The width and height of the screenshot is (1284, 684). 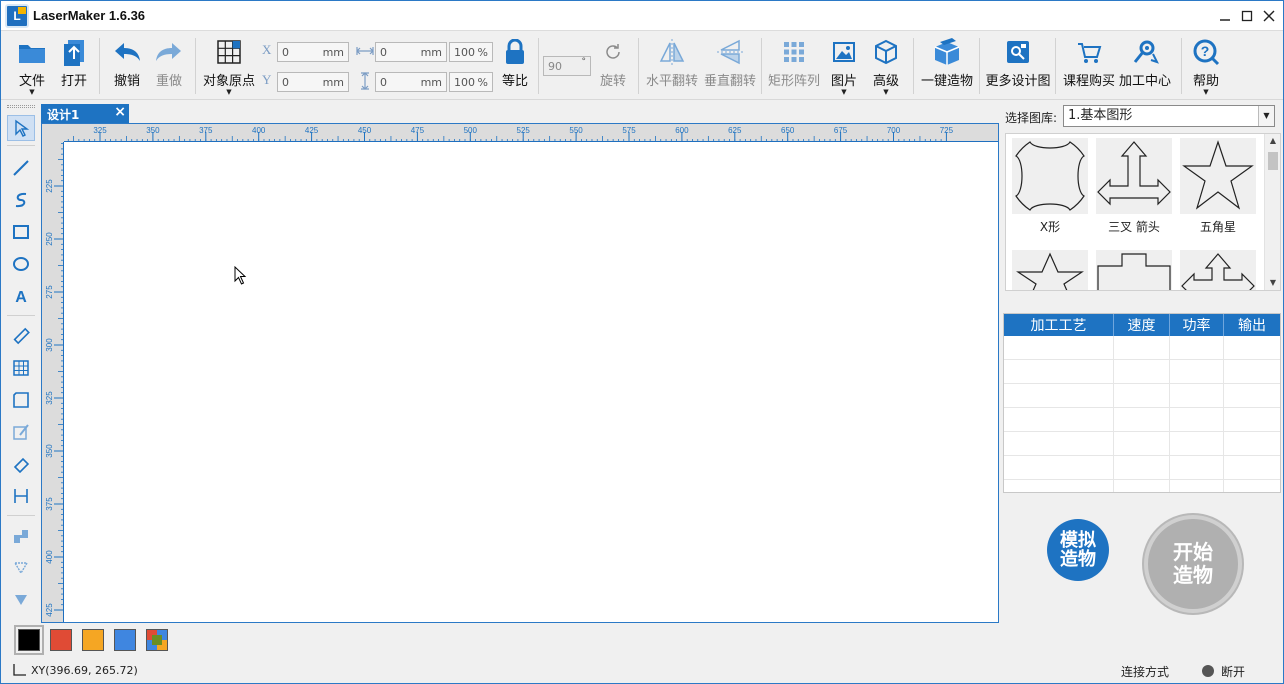 I want to click on intersect-tool-button, so click(x=21, y=600).